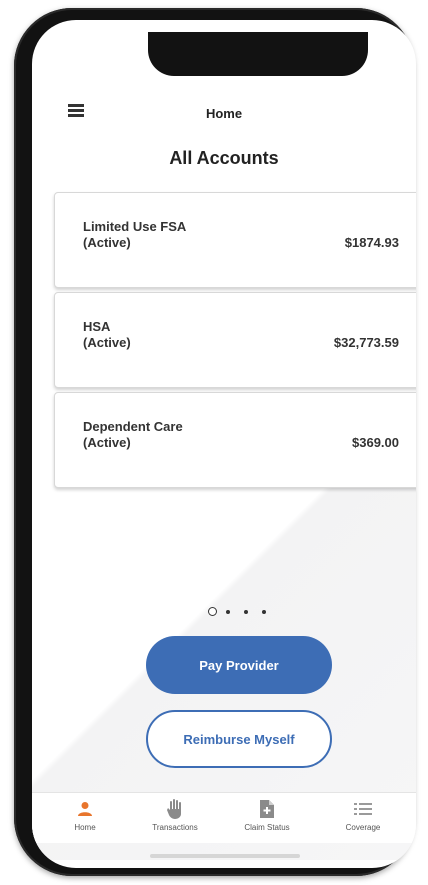  Describe the element at coordinates (224, 113) in the screenshot. I see `page-title: Home` at that location.